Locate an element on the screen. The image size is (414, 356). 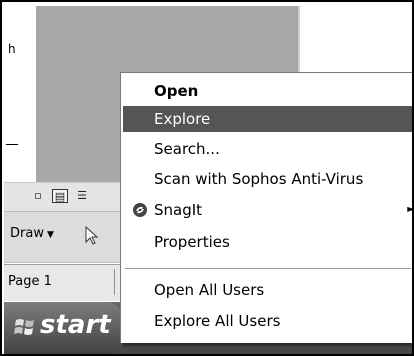
menu-item-label: SnagIt is located at coordinates (178, 210).